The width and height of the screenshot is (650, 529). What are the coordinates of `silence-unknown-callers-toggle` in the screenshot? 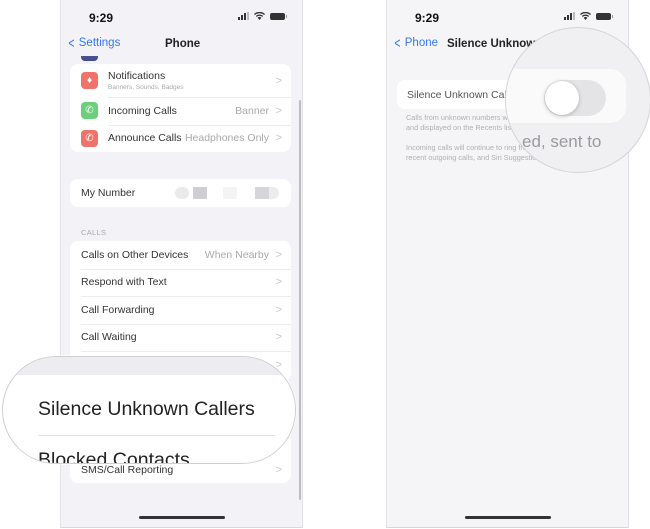 It's located at (575, 98).